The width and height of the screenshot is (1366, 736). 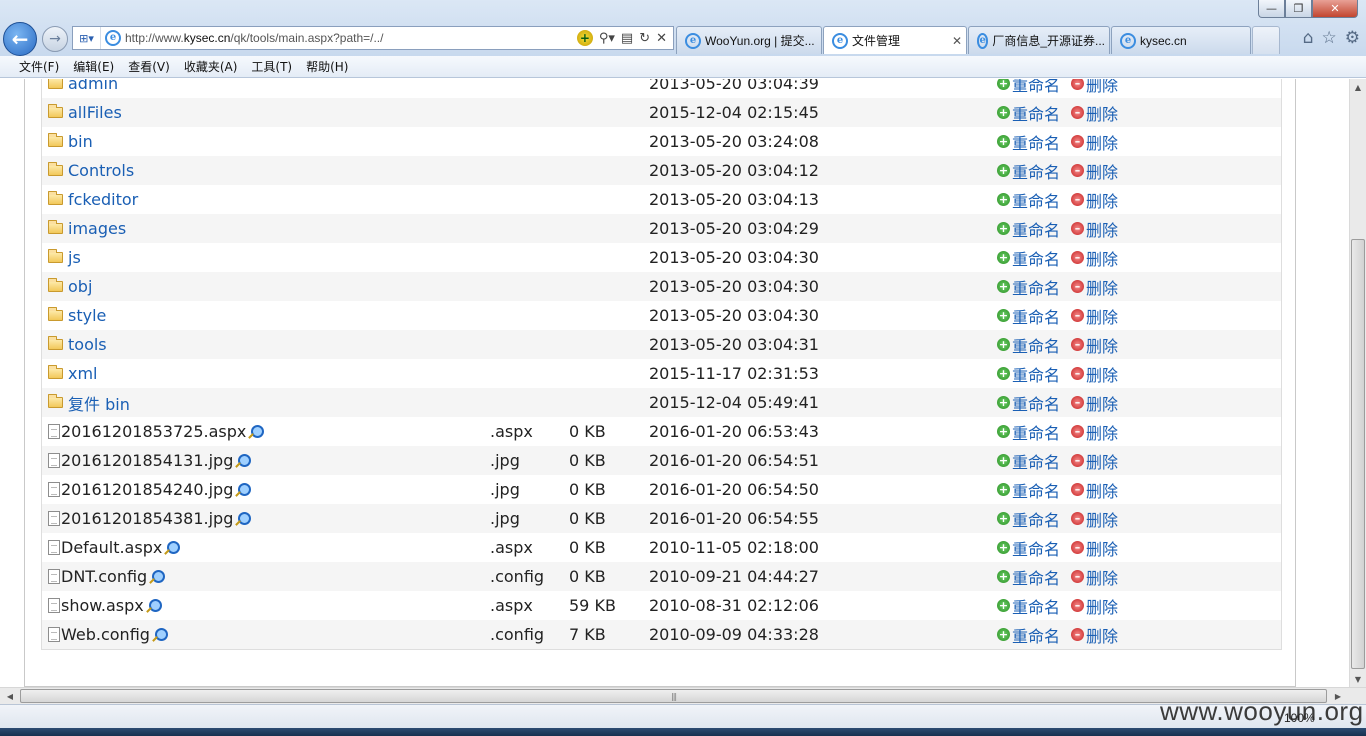 What do you see at coordinates (1181, 40) in the screenshot?
I see `tab-kysec: e kysec.cn` at bounding box center [1181, 40].